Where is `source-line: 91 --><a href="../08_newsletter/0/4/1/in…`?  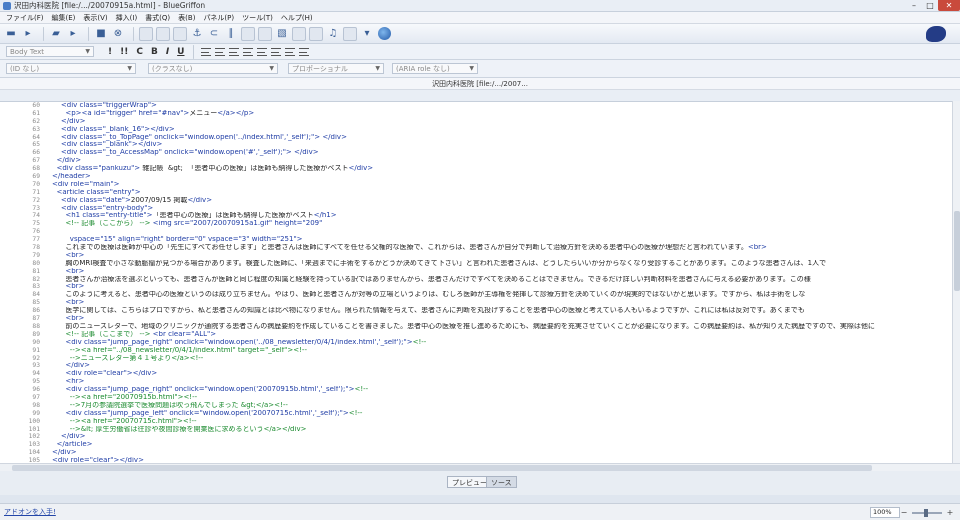
source-line: 91 --><a href="../08_newsletter/0/4/1/in… is located at coordinates (476, 351).